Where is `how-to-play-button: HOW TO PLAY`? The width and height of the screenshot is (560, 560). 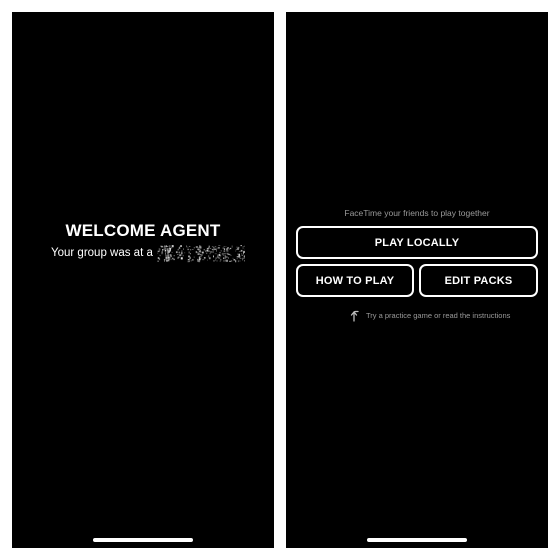 how-to-play-button: HOW TO PLAY is located at coordinates (355, 280).